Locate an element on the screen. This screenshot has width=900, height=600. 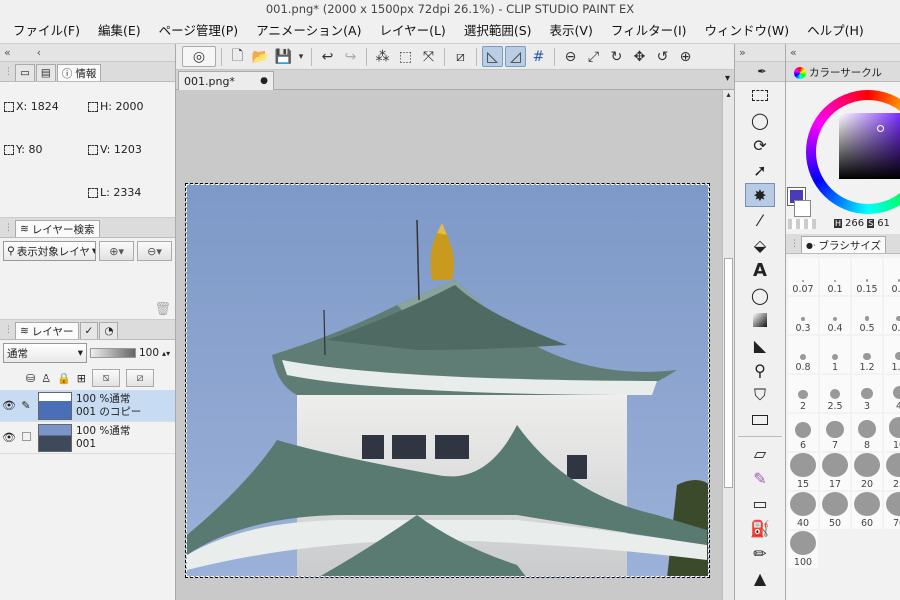
auto-select-tool: ✸ is located at coordinates (760, 195).